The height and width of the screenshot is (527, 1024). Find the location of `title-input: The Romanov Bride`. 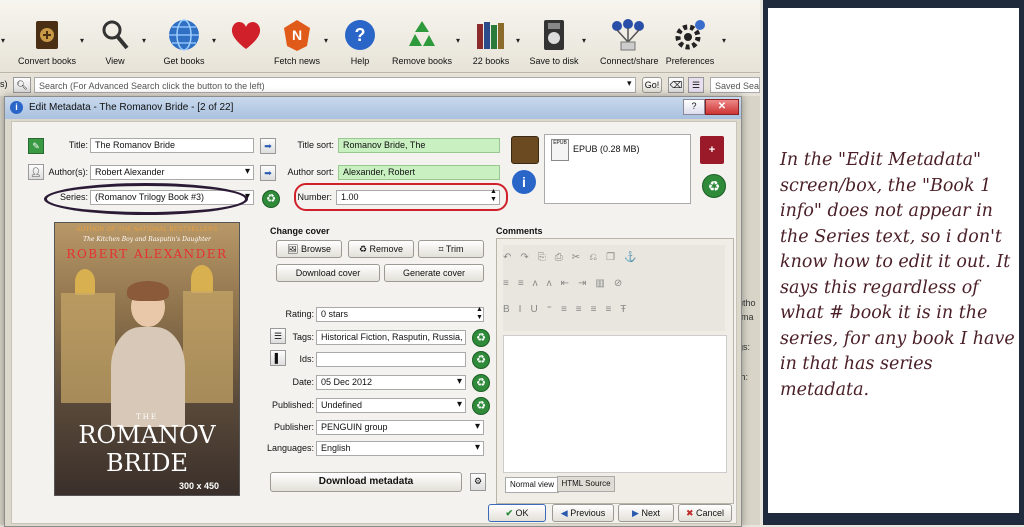

title-input: The Romanov Bride is located at coordinates (172, 145).